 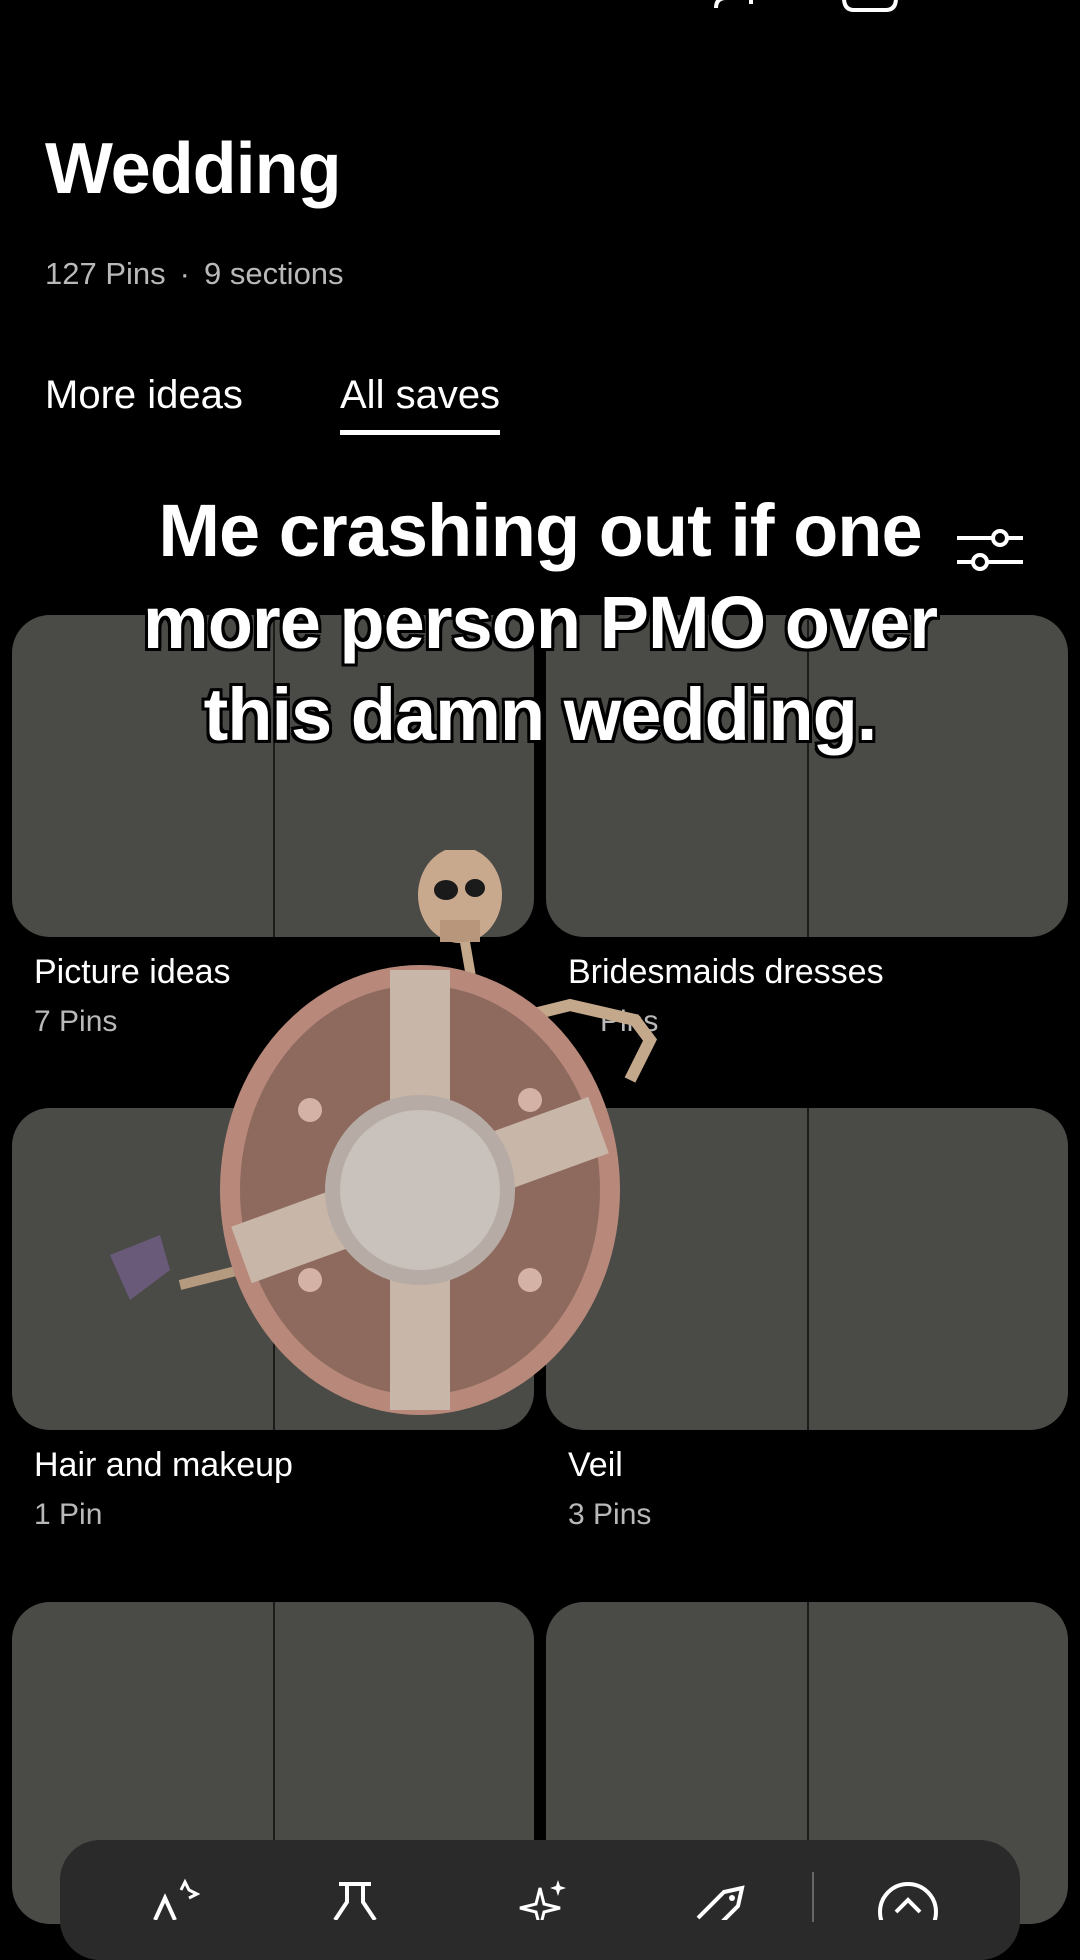 What do you see at coordinates (540, 1899) in the screenshot?
I see `sparkle-icon` at bounding box center [540, 1899].